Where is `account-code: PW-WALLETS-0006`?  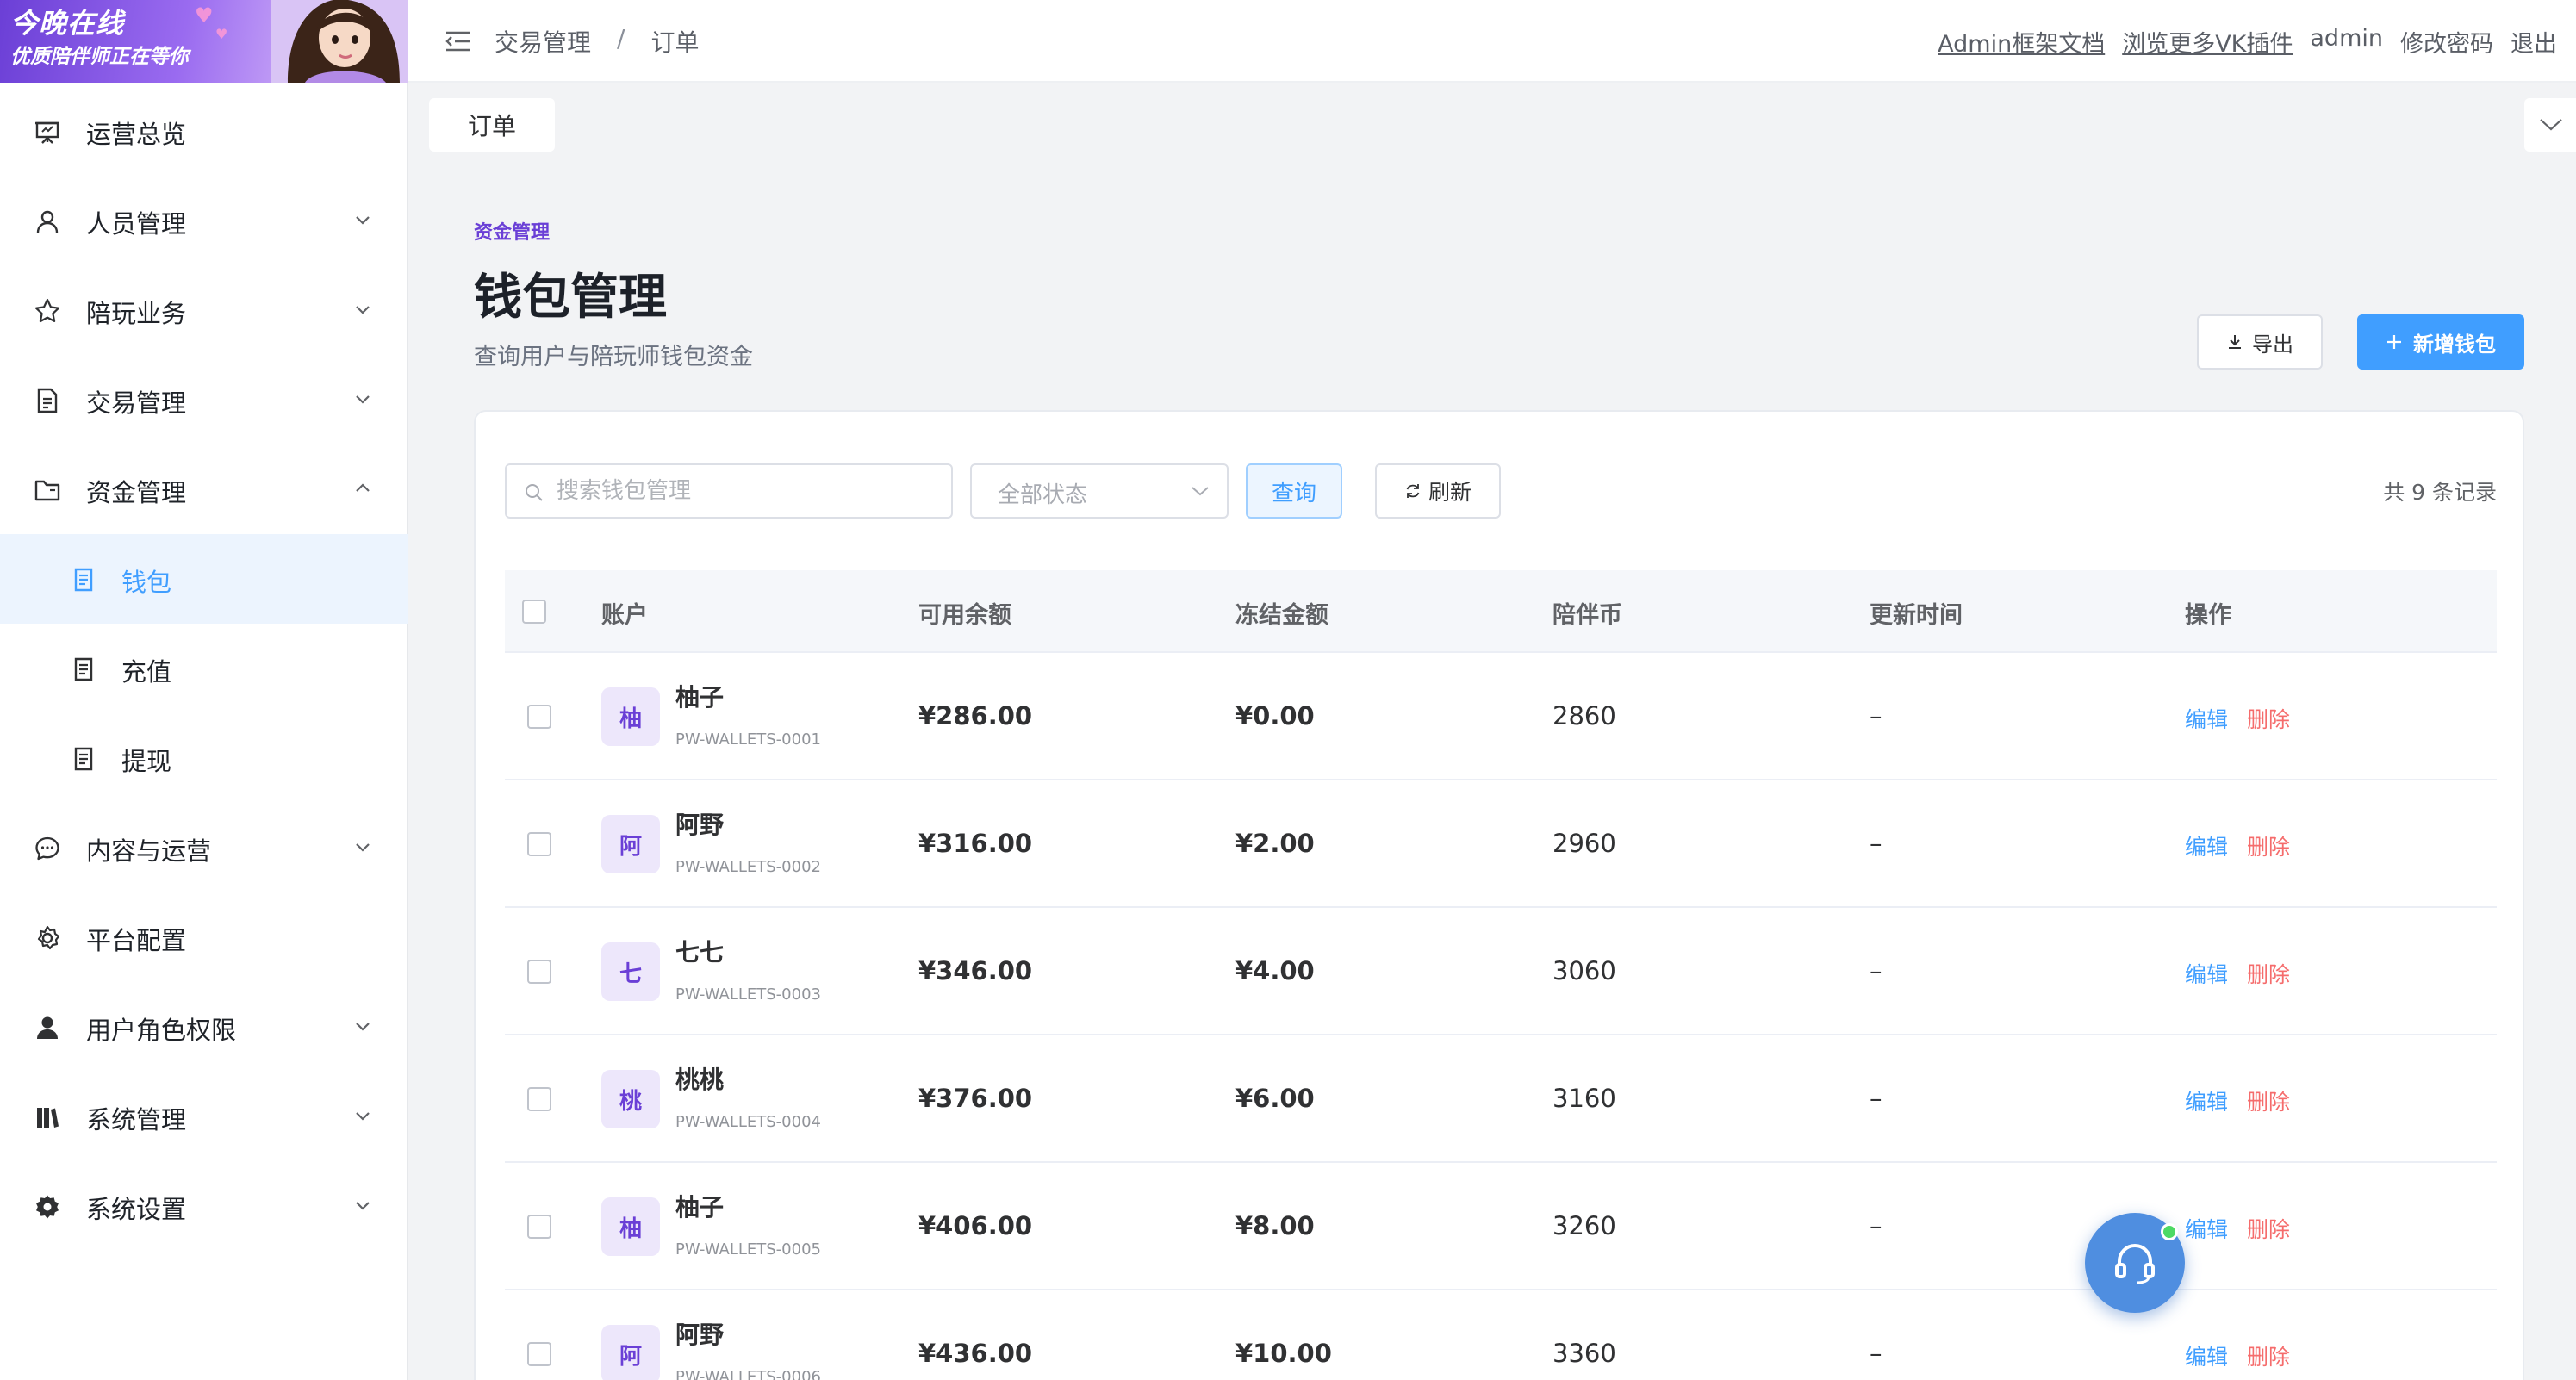
account-code: PW-WALLETS-0006 is located at coordinates (748, 1374).